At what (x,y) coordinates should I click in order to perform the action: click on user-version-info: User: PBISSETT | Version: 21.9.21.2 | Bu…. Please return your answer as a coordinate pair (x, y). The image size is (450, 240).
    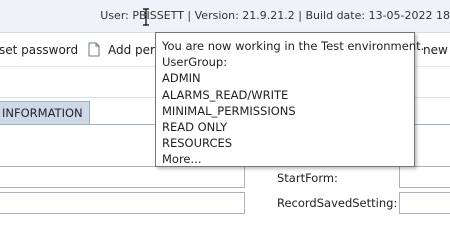
    Looking at the image, I should click on (275, 15).